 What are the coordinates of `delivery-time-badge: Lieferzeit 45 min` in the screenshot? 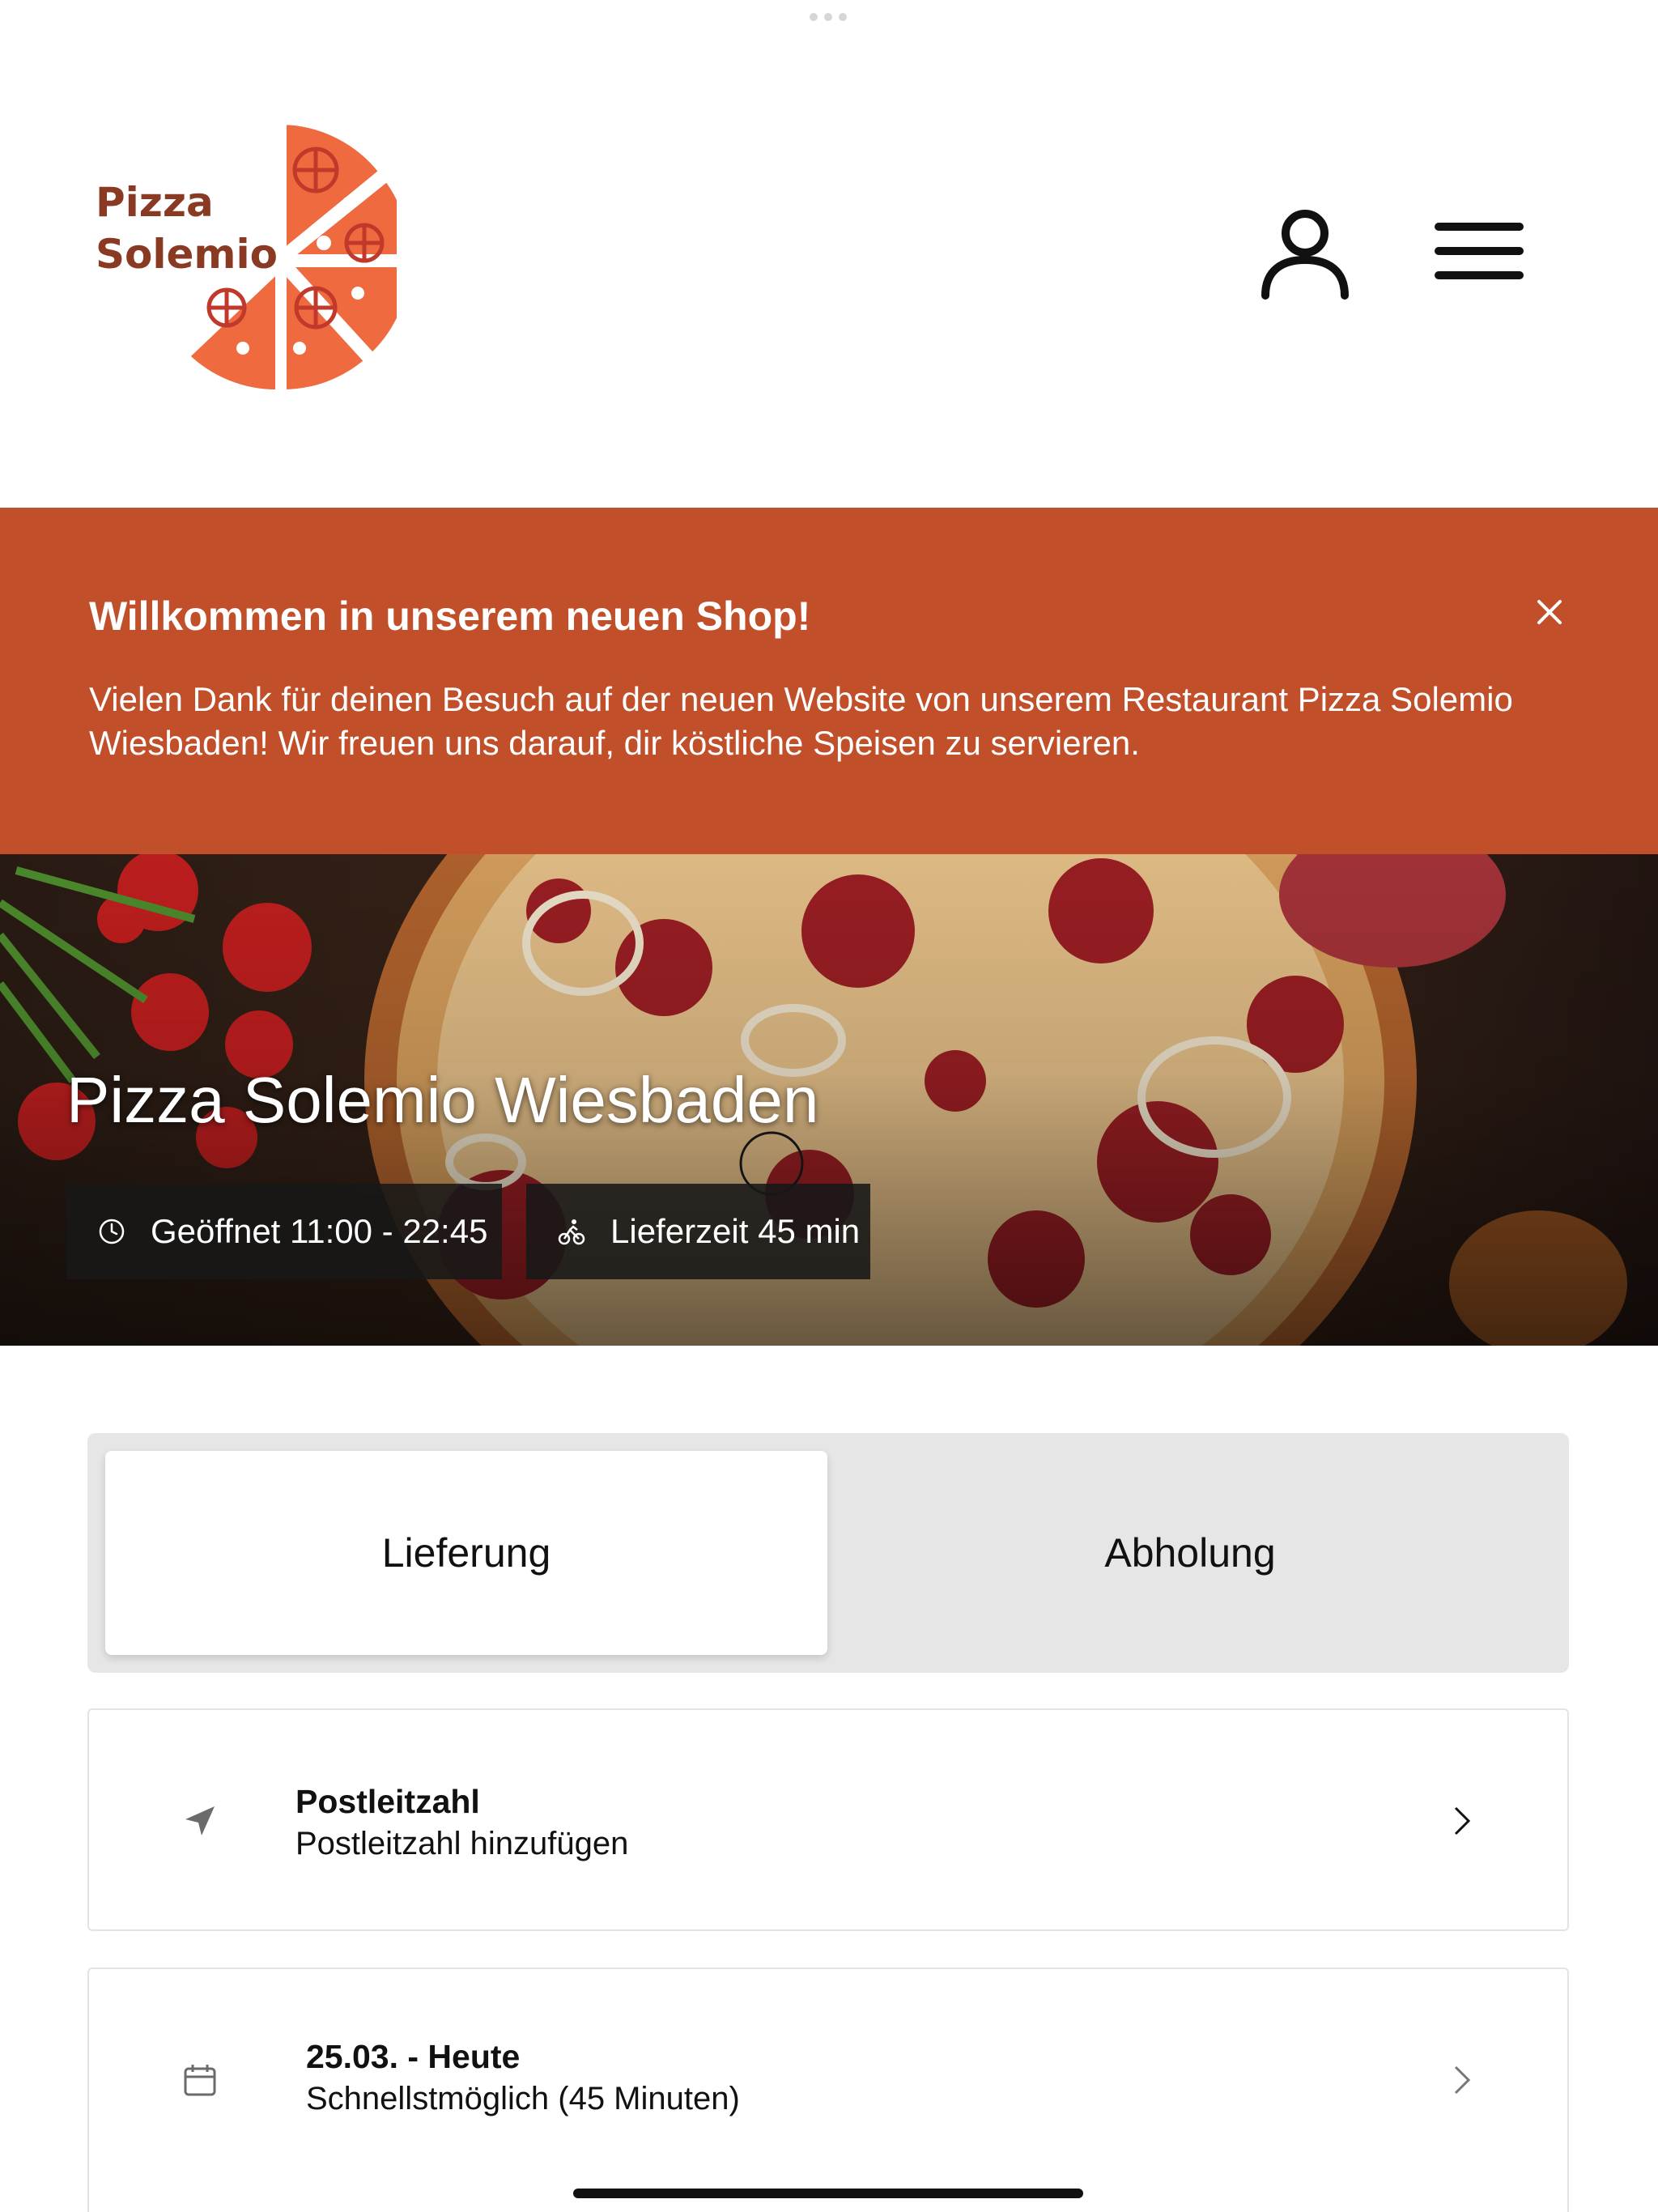 It's located at (698, 1231).